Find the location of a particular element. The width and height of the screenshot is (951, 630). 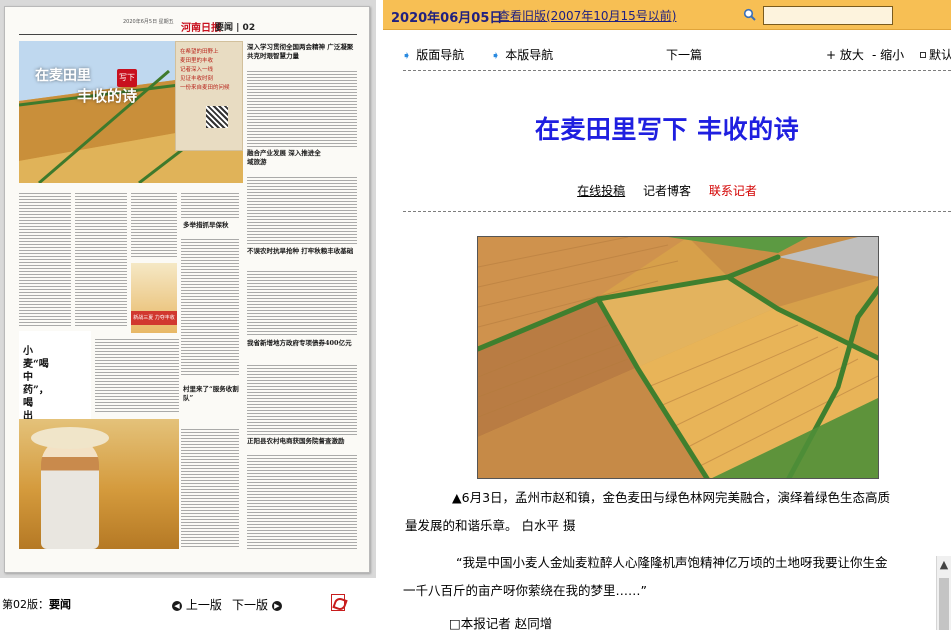

edition-prefix: 第02版： is located at coordinates (25, 604).